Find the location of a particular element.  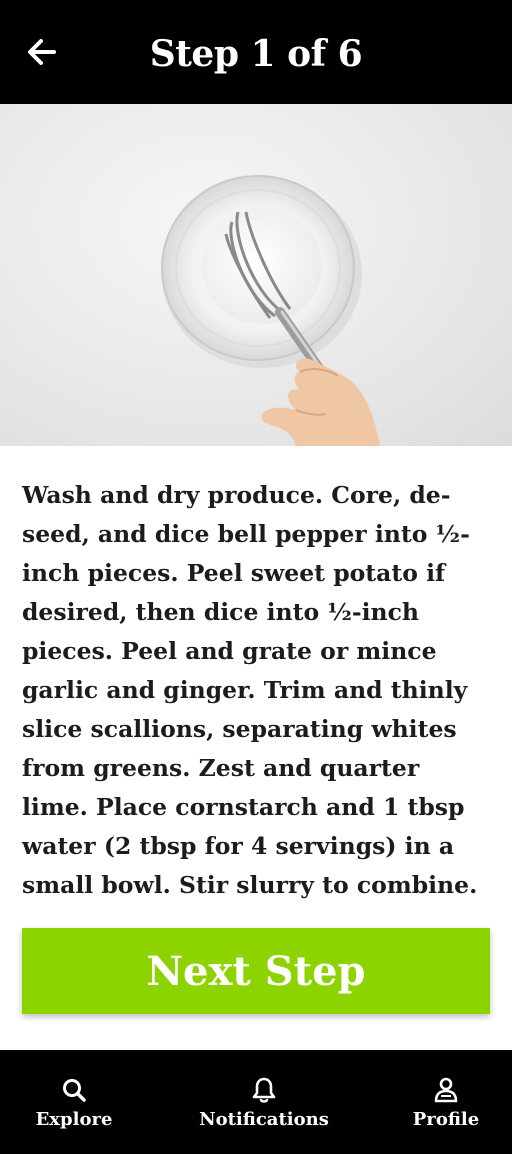

top-bar: Step 1 of 6 is located at coordinates (256, 52).